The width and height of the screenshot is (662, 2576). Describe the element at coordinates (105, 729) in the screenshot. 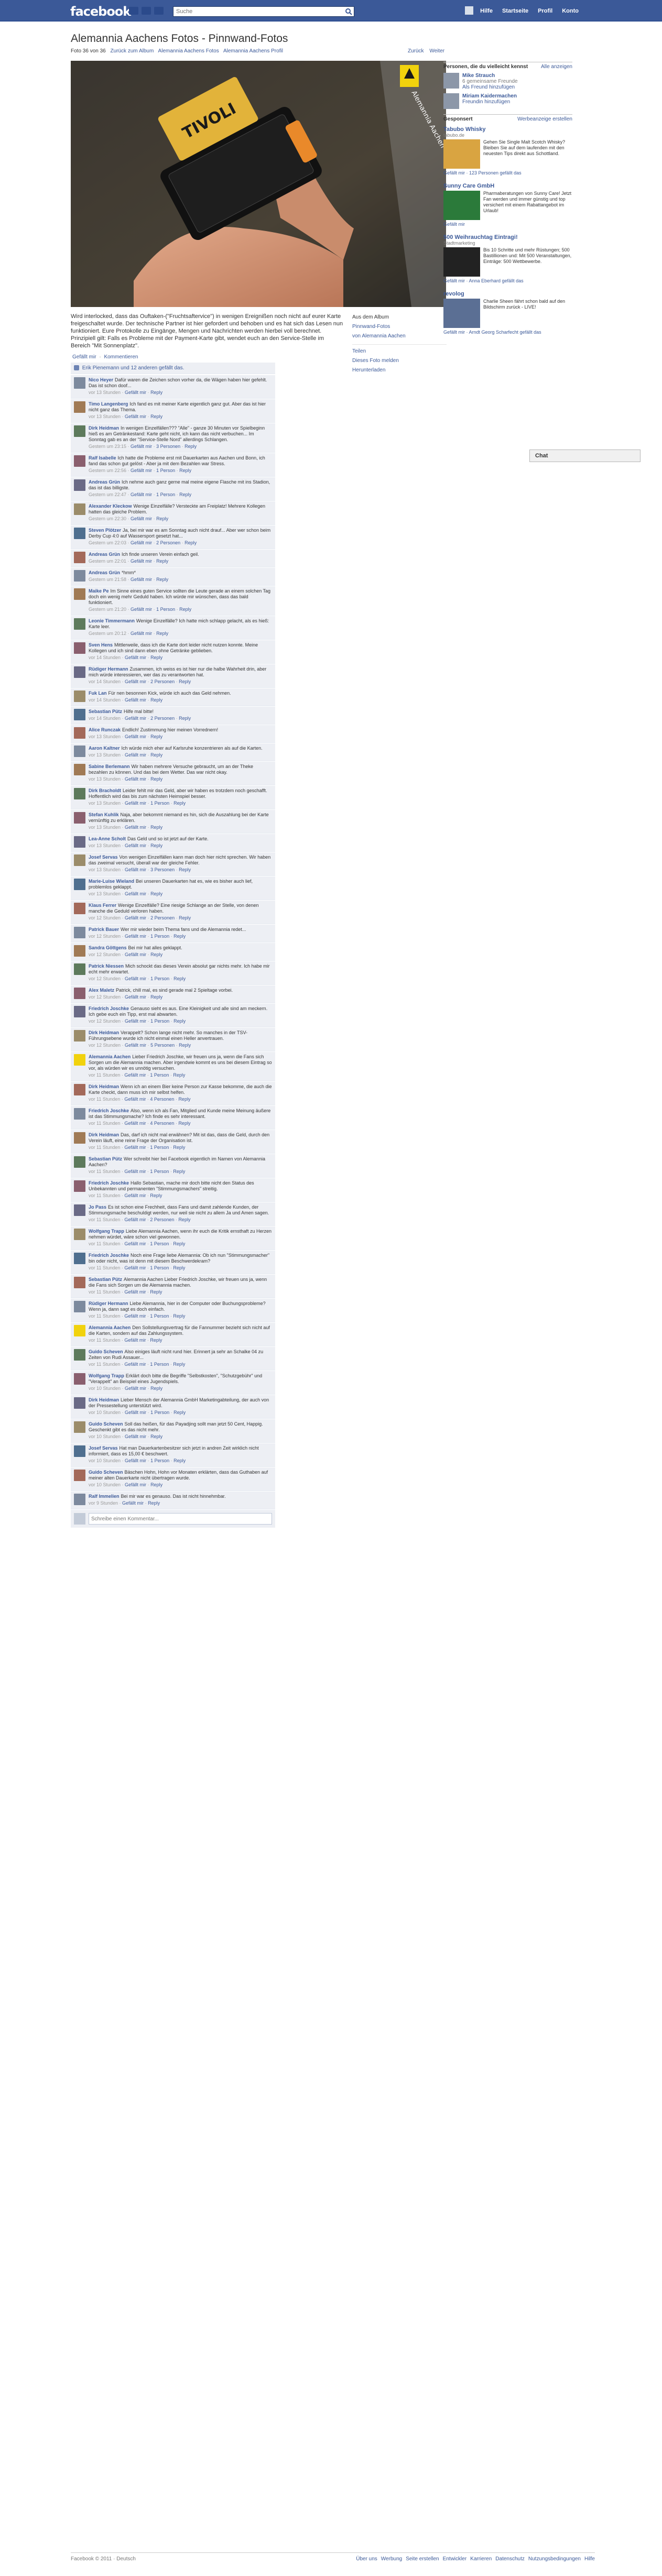

I see `comment-author: Alice Runczak` at that location.